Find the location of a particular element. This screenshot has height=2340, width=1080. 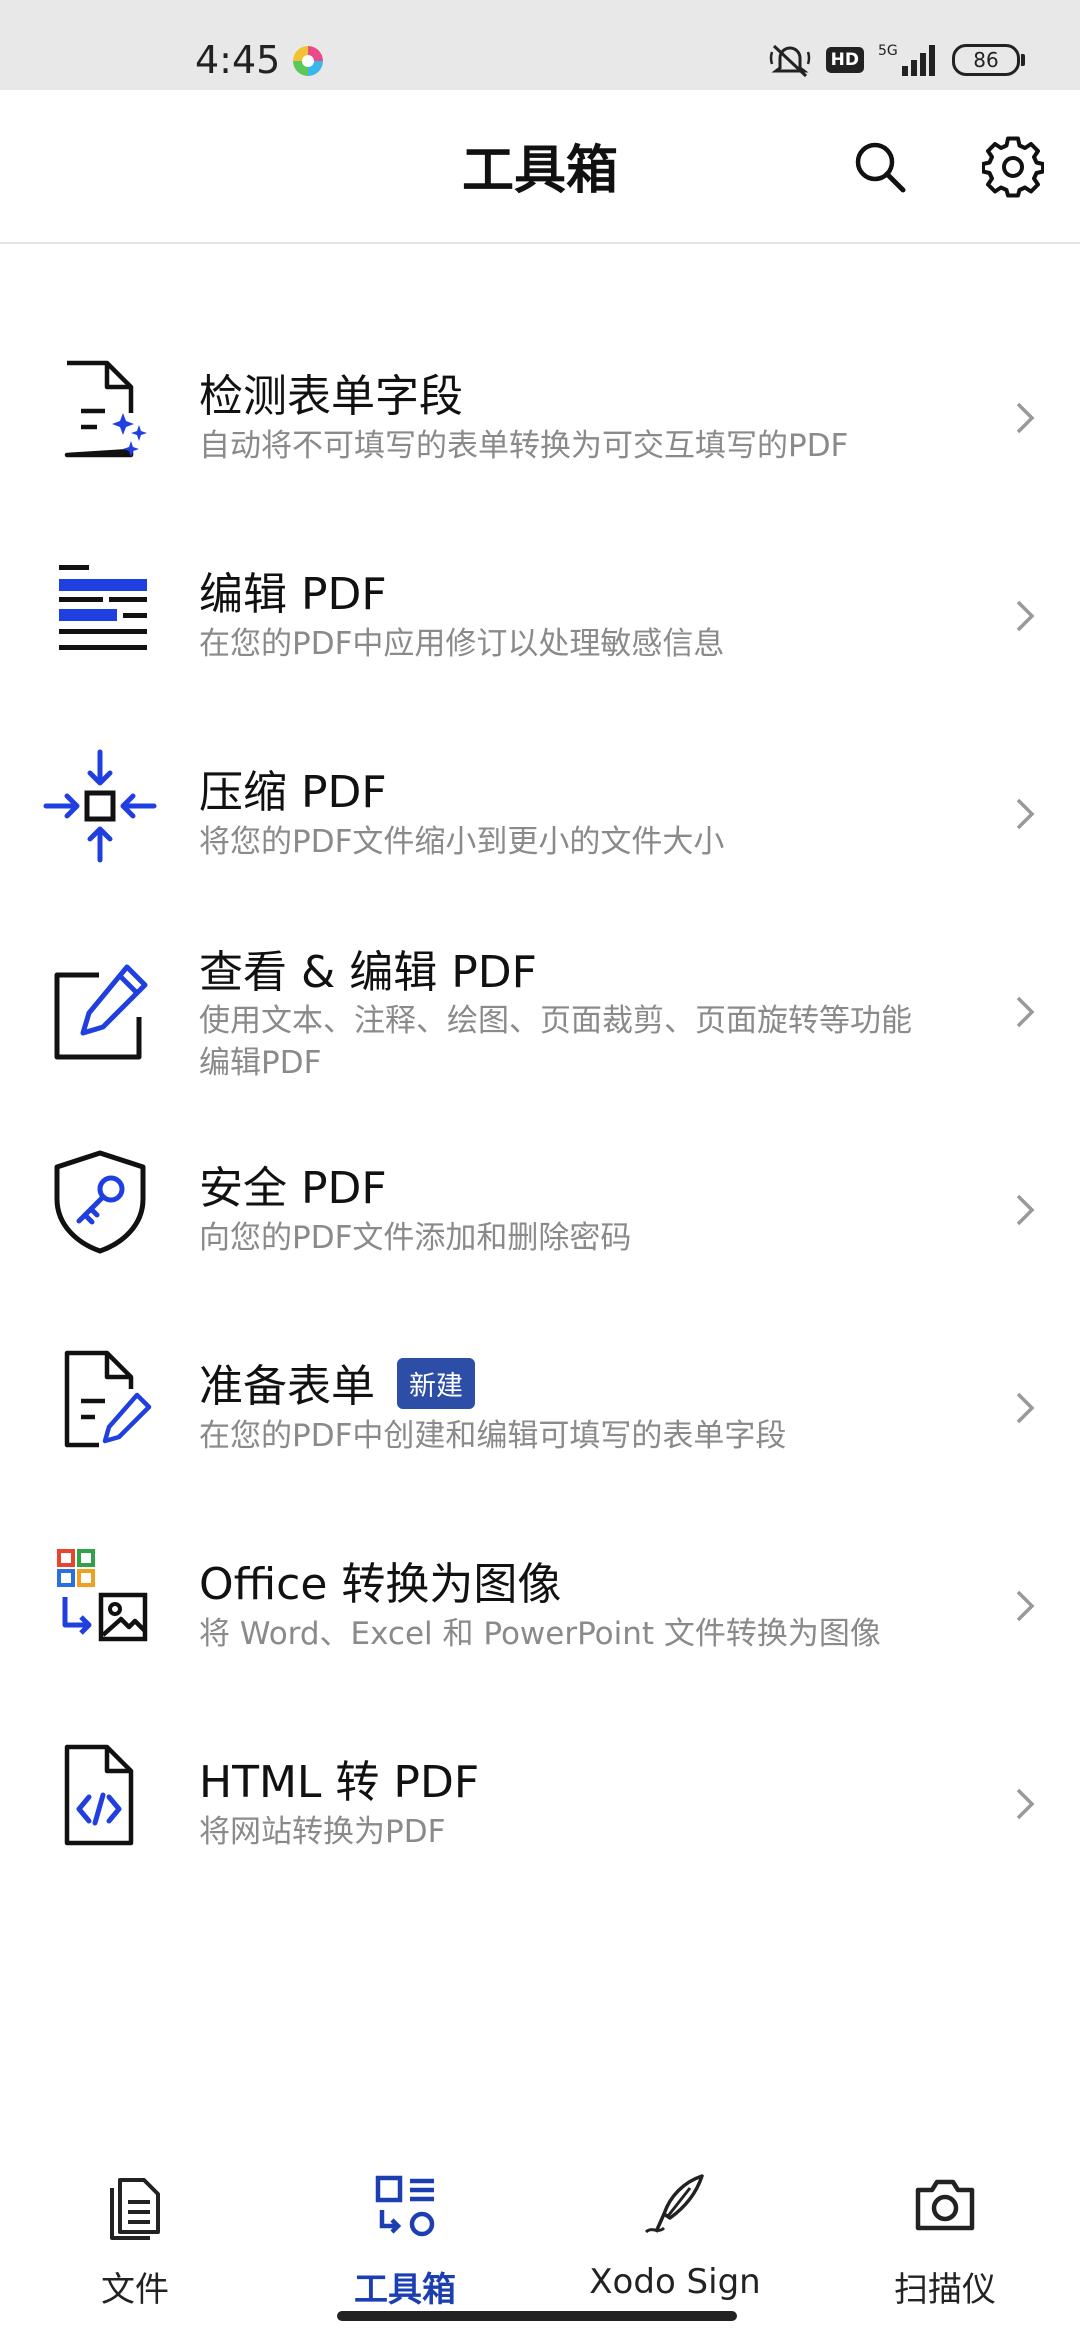

app-bar: 工具箱 is located at coordinates (540, 167).